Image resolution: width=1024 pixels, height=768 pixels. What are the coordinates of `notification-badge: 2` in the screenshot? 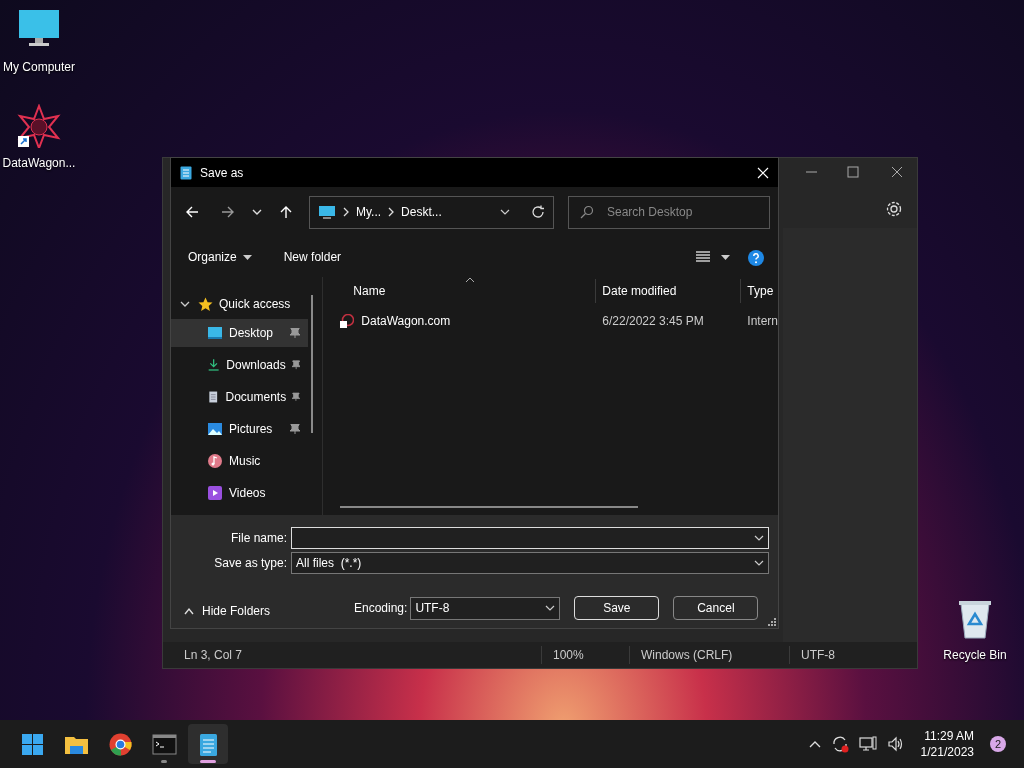 It's located at (998, 744).